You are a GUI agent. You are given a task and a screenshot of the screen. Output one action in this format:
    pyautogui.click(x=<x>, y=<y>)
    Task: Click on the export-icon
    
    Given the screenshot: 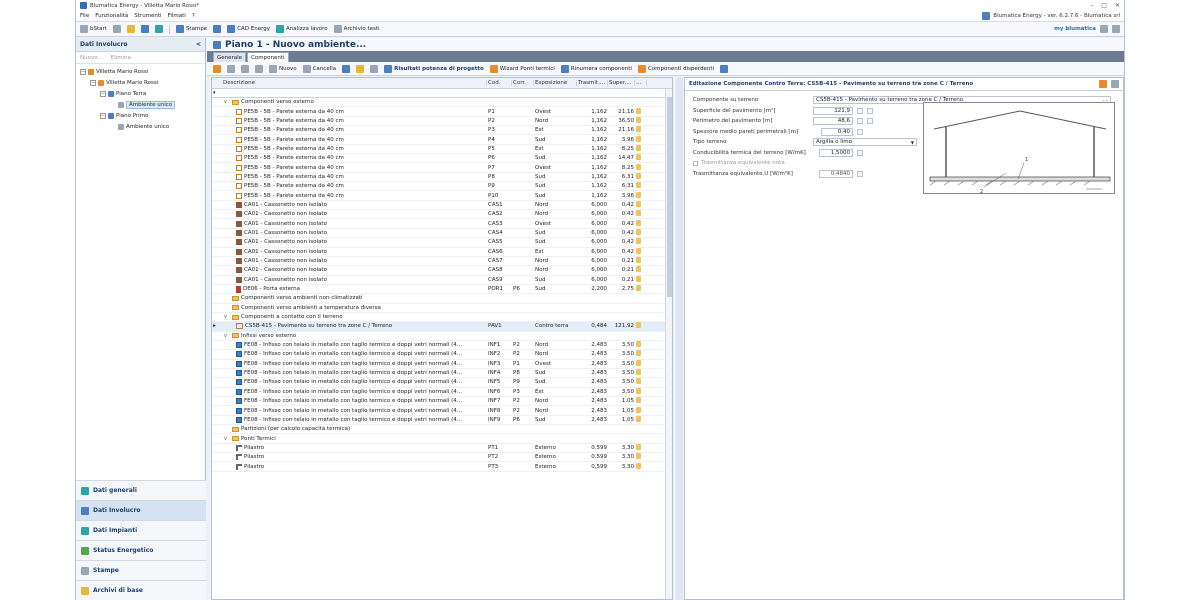 What is the action you would take?
    pyautogui.click(x=724, y=68)
    